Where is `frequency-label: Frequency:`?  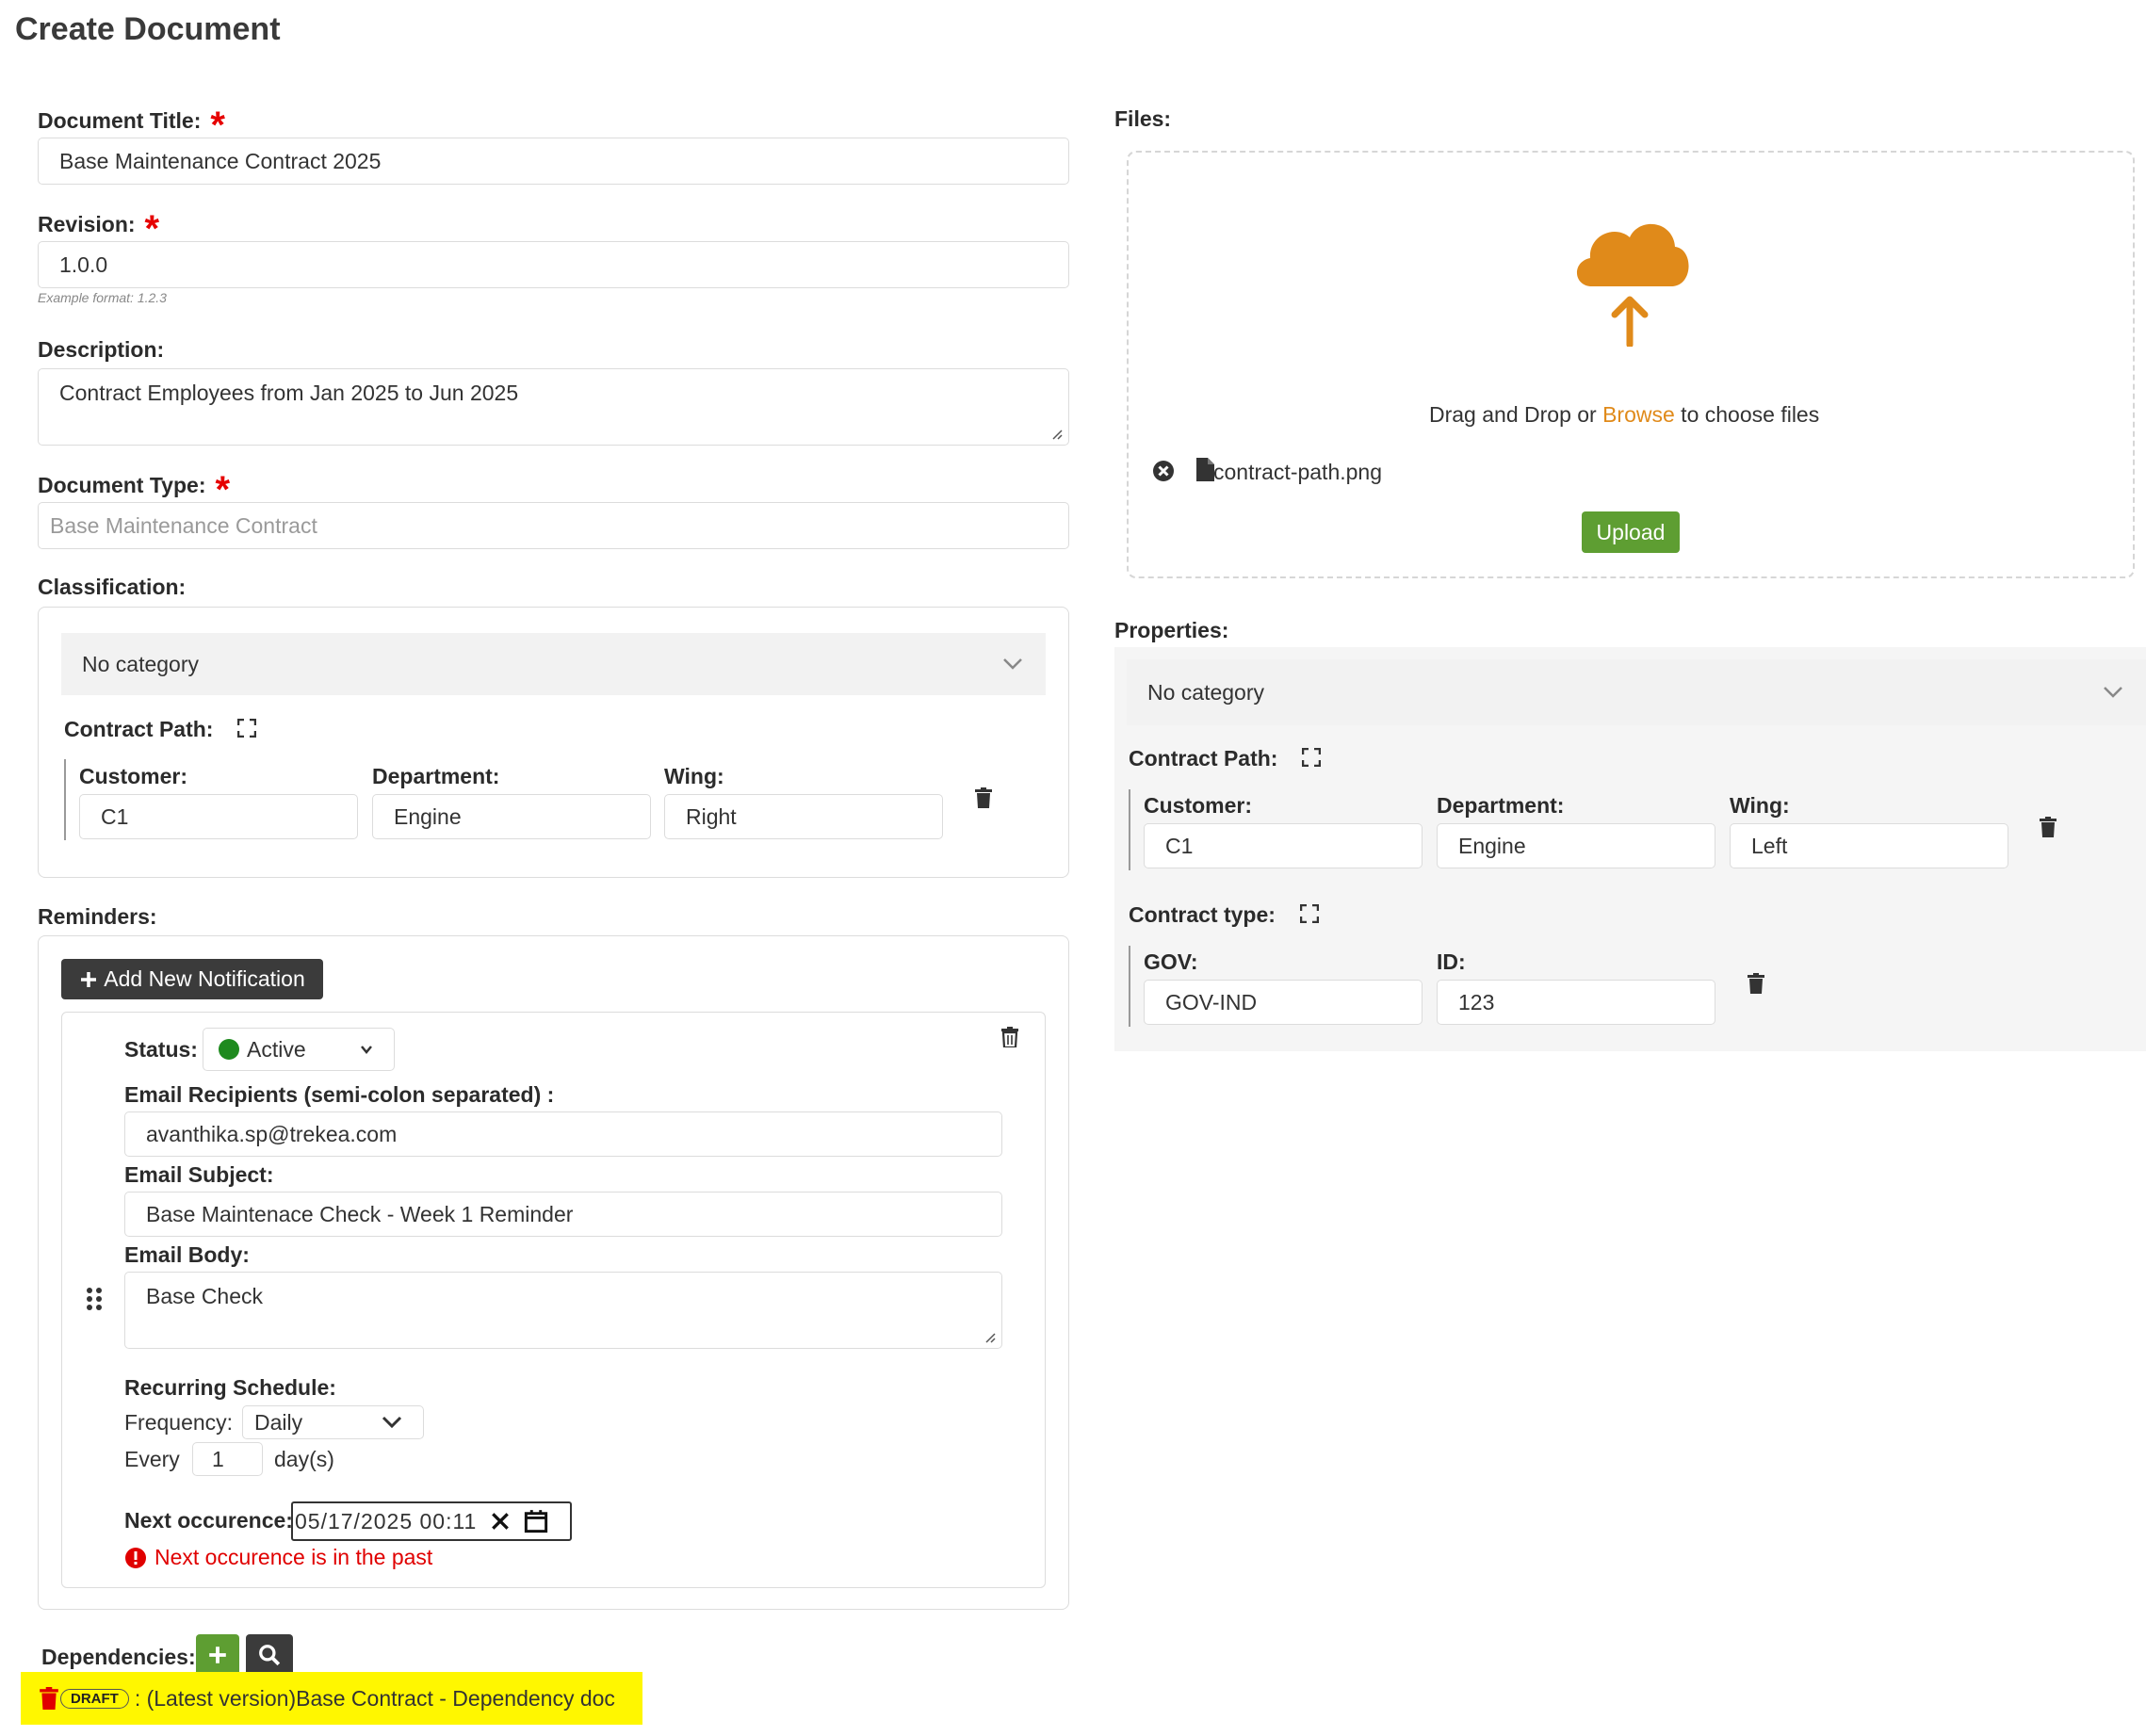 frequency-label: Frequency: is located at coordinates (179, 1422).